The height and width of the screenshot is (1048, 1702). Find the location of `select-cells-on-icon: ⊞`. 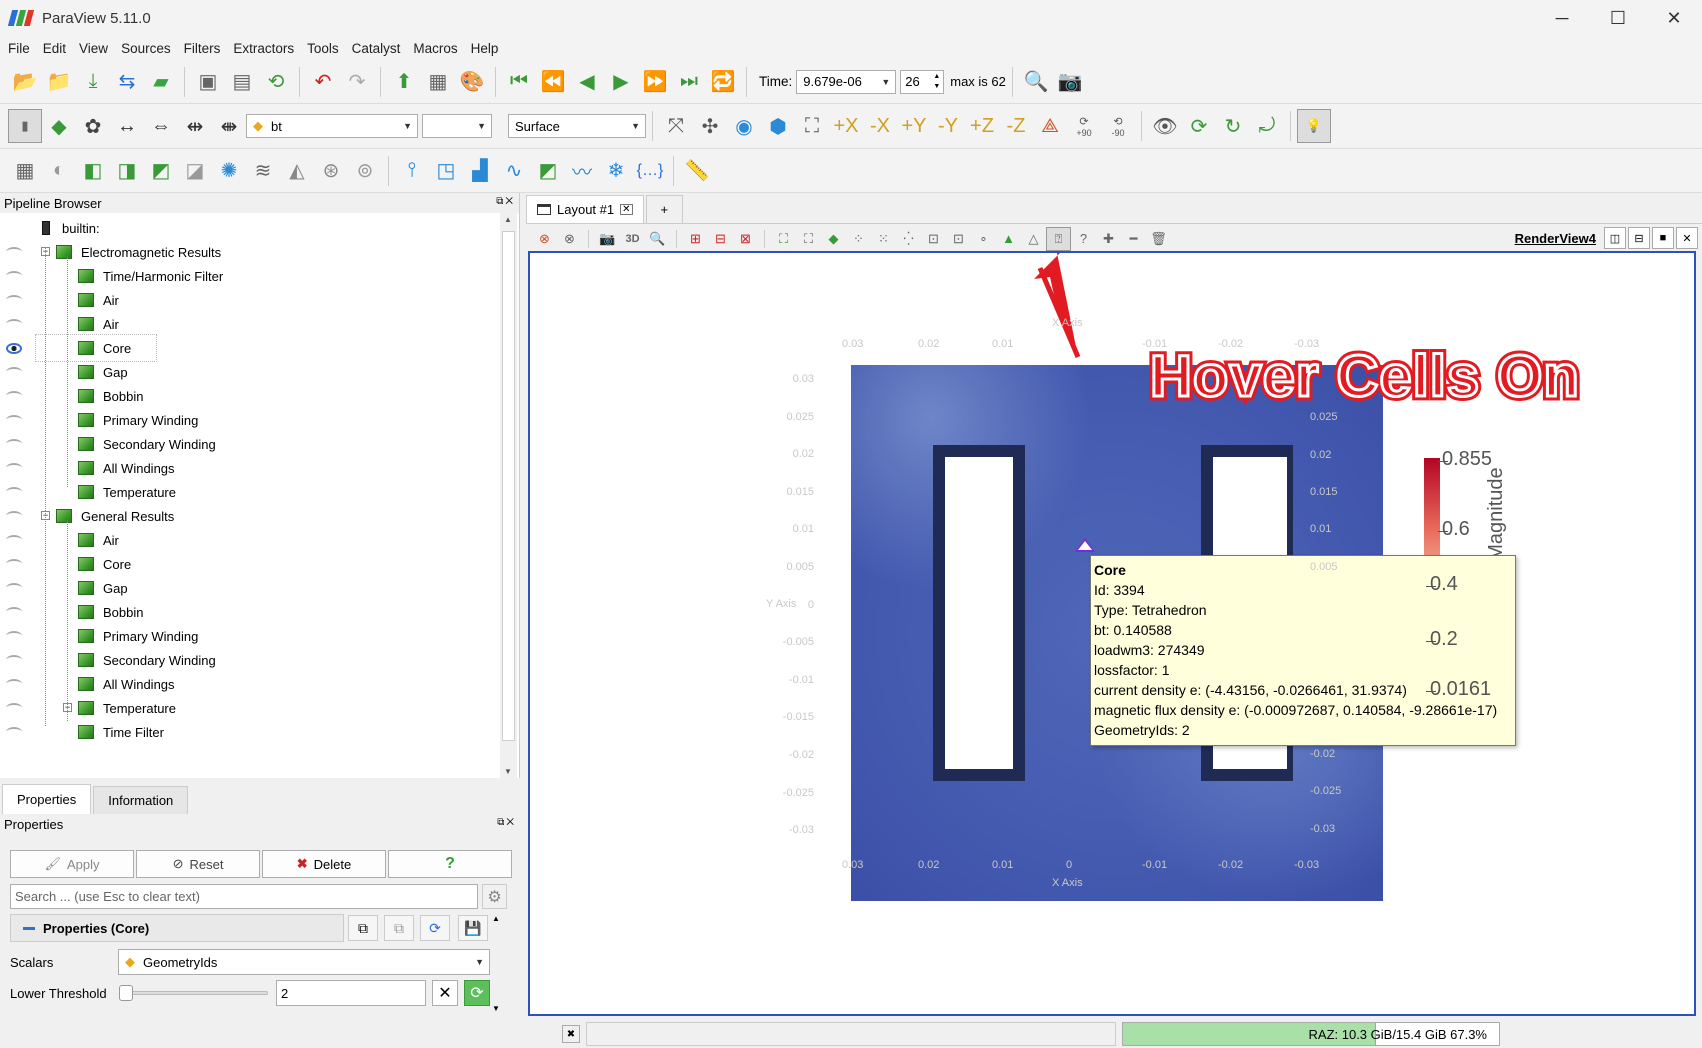

select-cells-on-icon: ⊞ is located at coordinates (695, 239).